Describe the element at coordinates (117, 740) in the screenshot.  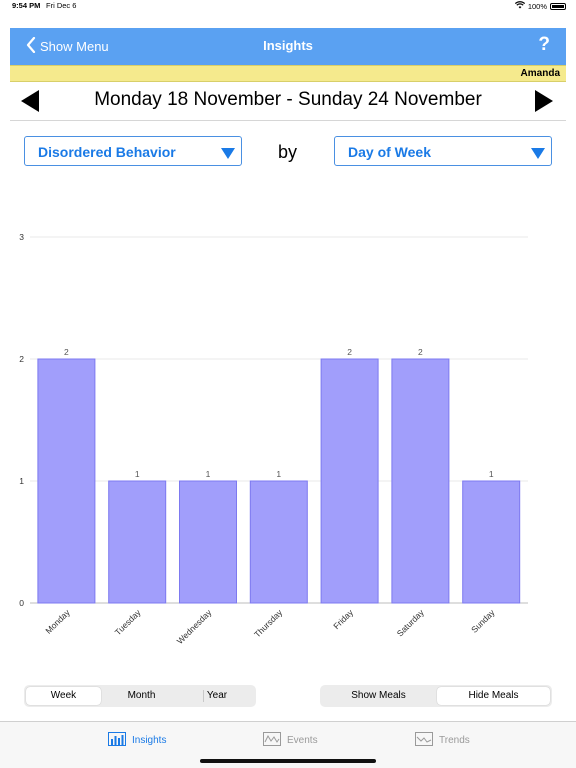
I see `bar-chart-icon` at that location.